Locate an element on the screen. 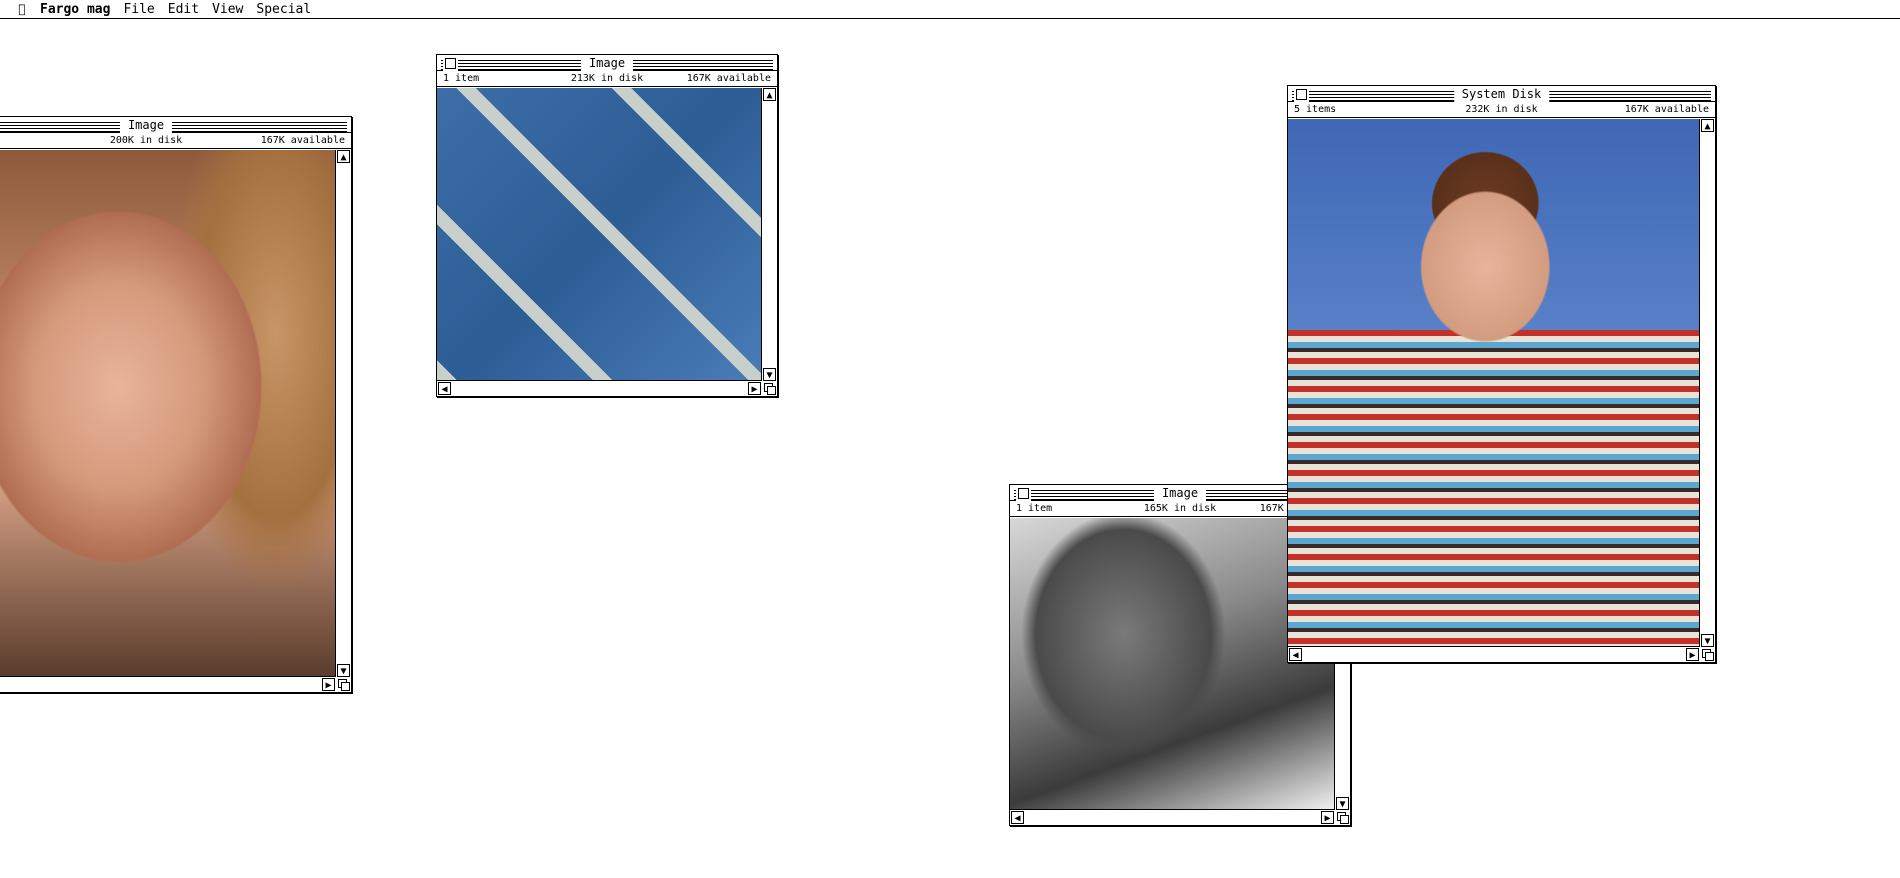  window-info-bar: 5 items 232K in disk 167K available is located at coordinates (1501, 110).